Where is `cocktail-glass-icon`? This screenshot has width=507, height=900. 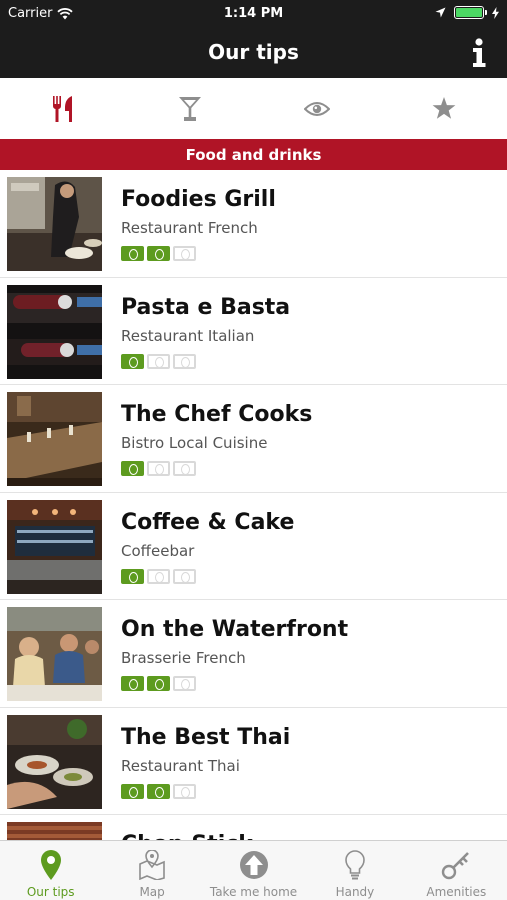
cocktail-glass-icon is located at coordinates (190, 108).